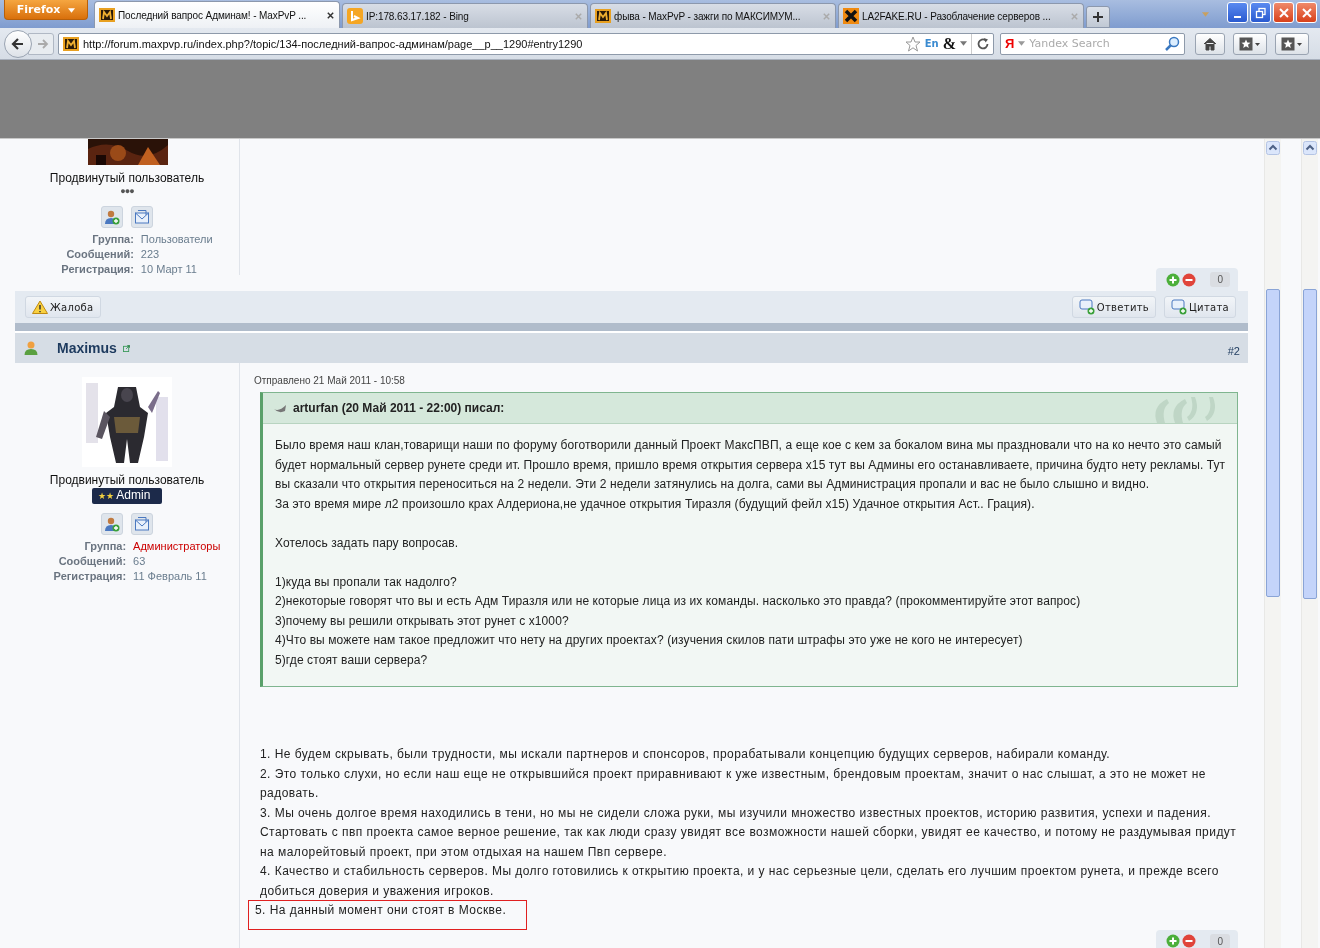 The image size is (1320, 948). I want to click on reply-text: 5. На данный момент они стоят в Москве., so click(388, 915).